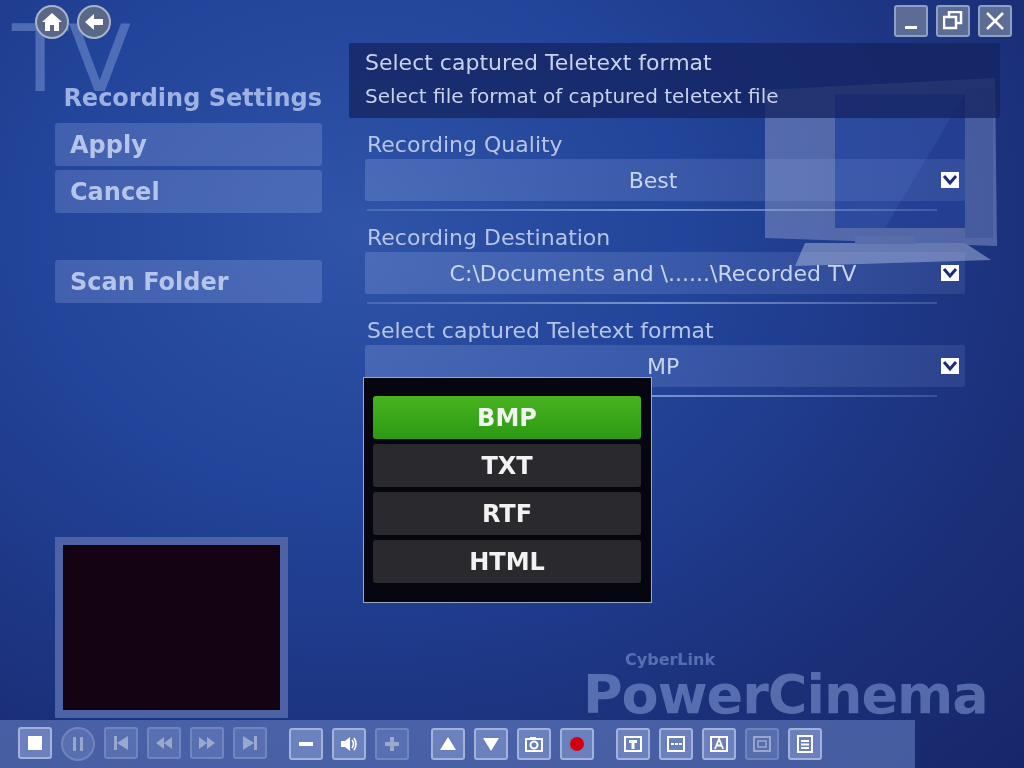  I want to click on setting-label: Recording Destination, so click(489, 238).